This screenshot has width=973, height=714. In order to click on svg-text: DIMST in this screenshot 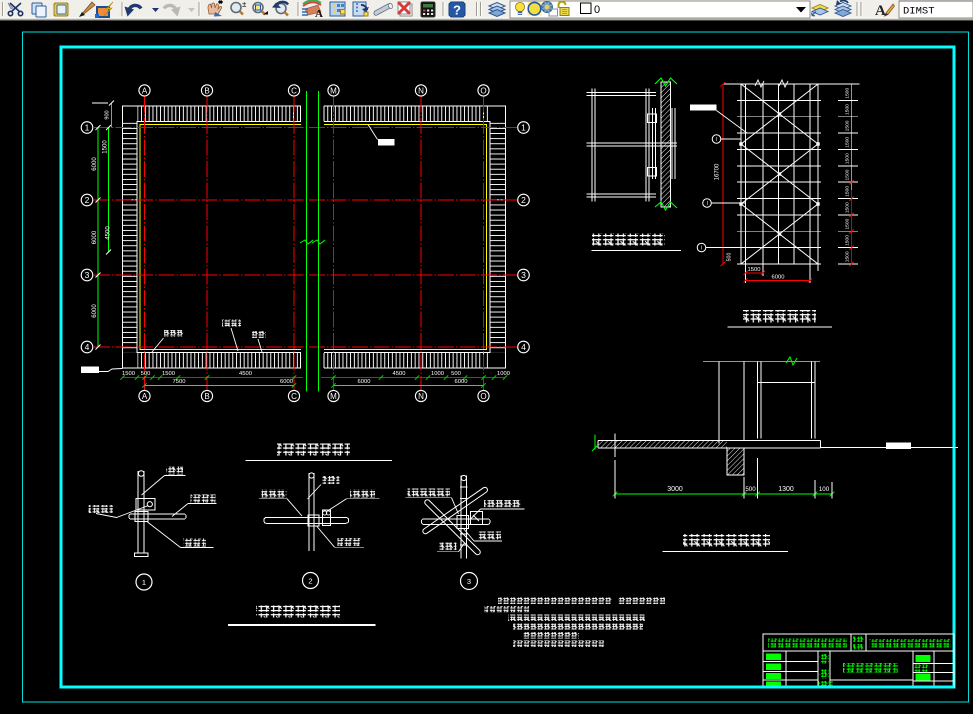, I will do `click(919, 12)`.